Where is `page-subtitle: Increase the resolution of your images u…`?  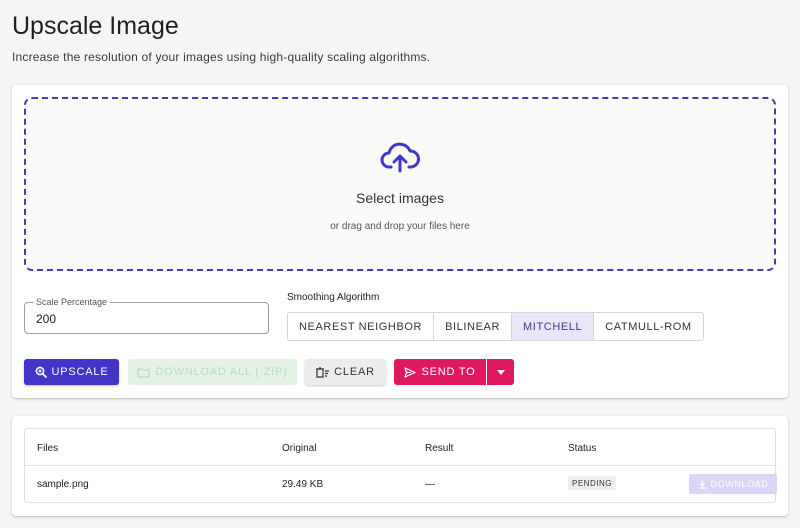
page-subtitle: Increase the resolution of your images u… is located at coordinates (221, 57).